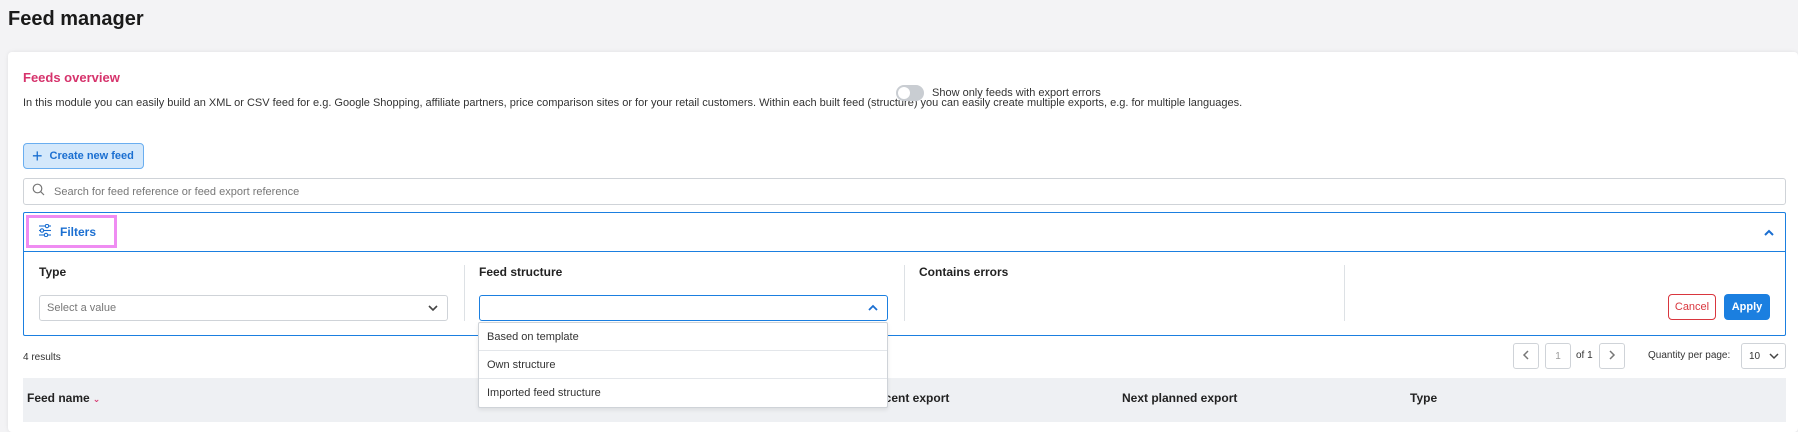 The height and width of the screenshot is (432, 1798). What do you see at coordinates (1179, 398) in the screenshot?
I see `column-header-next-planned-export: Next planned export` at bounding box center [1179, 398].